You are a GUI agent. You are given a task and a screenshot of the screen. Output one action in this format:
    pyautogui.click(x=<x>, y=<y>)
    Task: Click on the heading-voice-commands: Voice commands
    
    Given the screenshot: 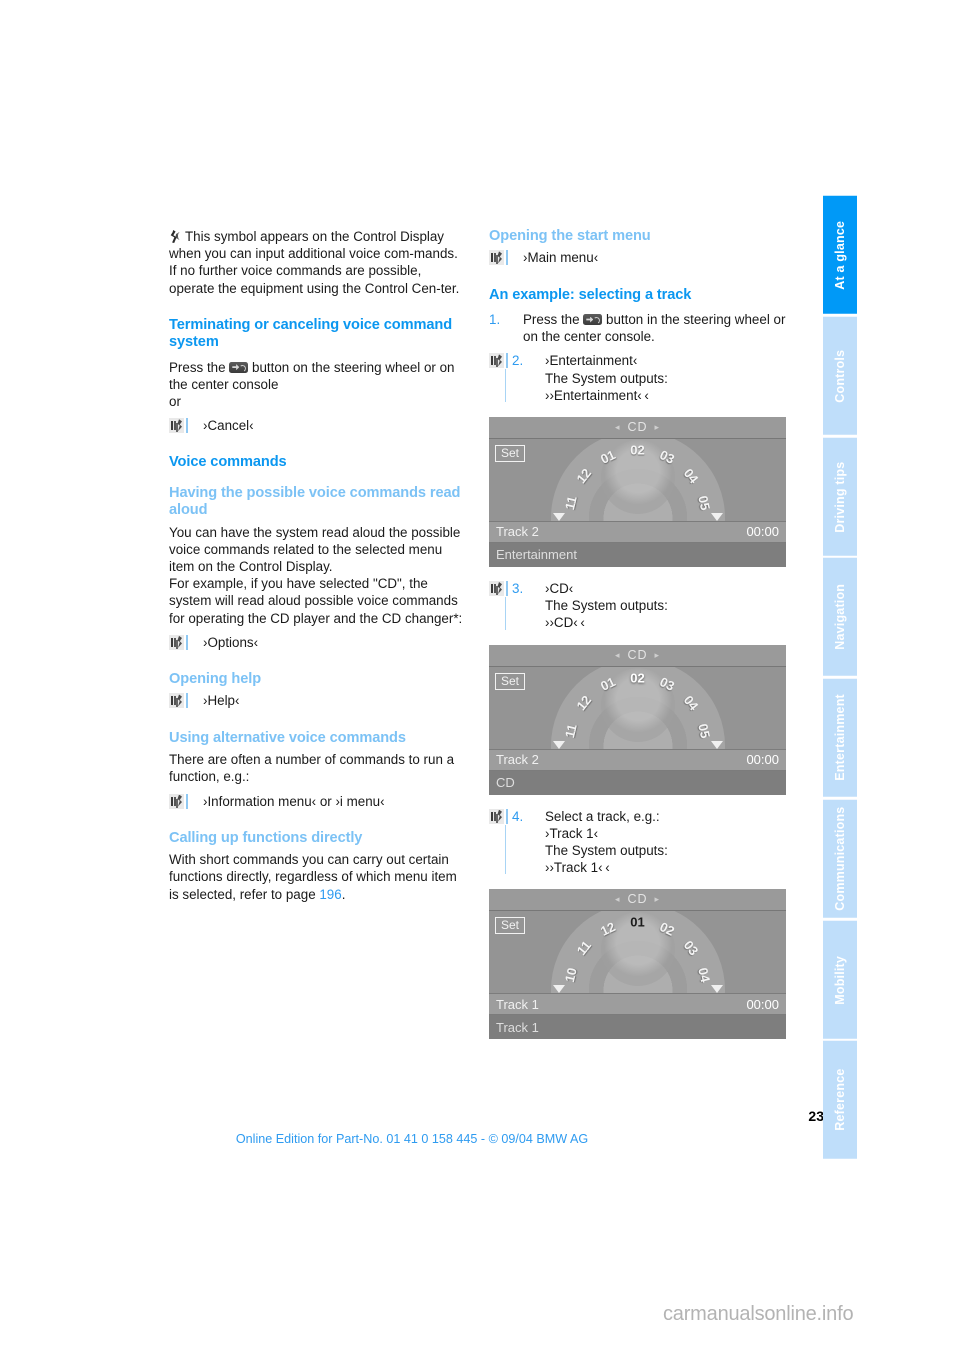 What is the action you would take?
    pyautogui.click(x=228, y=462)
    